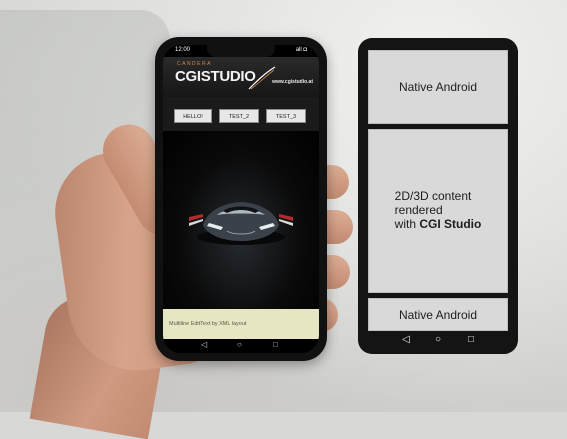  I want to click on 3d-render-view, so click(241, 220).